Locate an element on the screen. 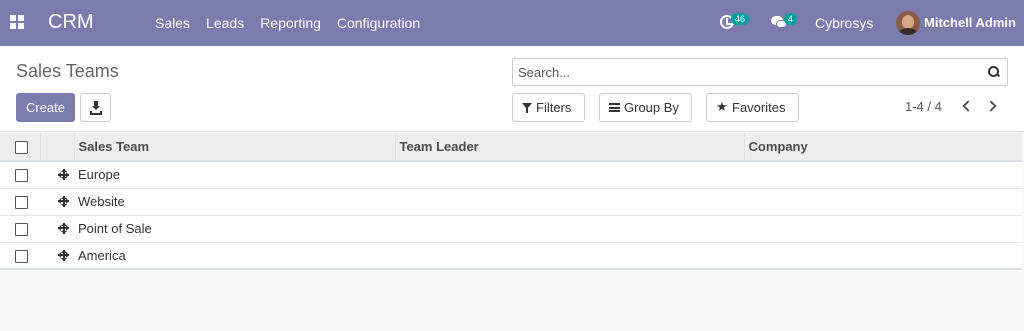  sales-team-name: Point of Sale is located at coordinates (115, 228).